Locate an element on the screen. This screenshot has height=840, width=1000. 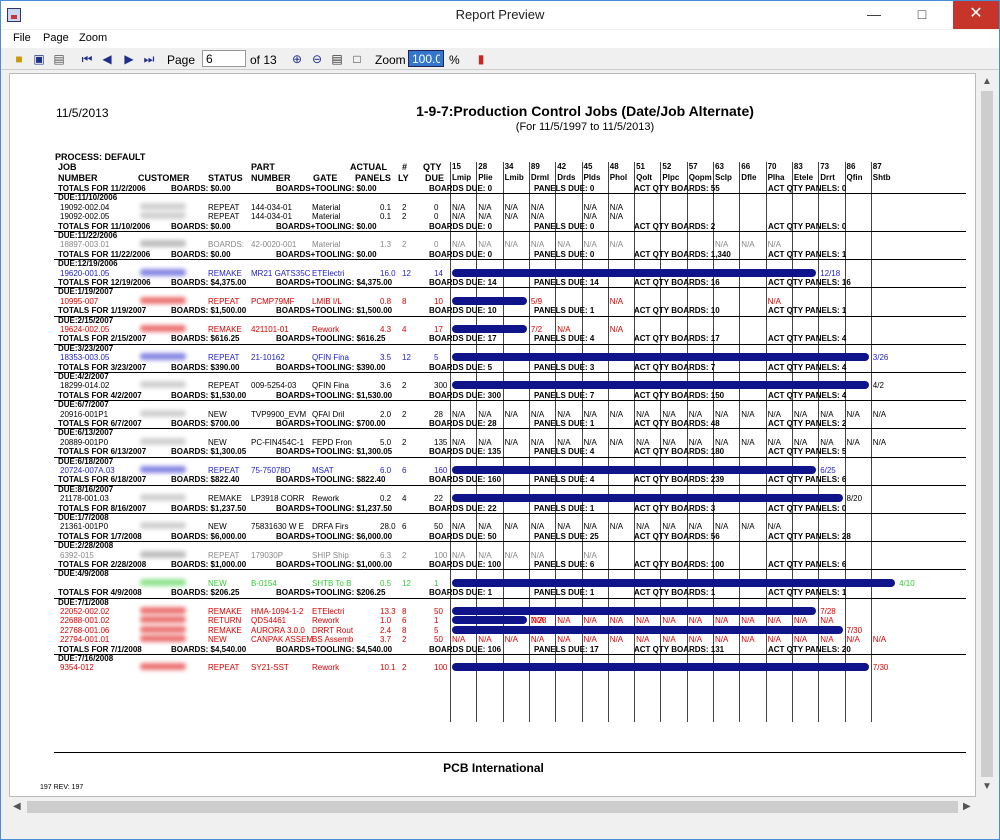
cell-job: 18353-003.05 is located at coordinates (85, 358).